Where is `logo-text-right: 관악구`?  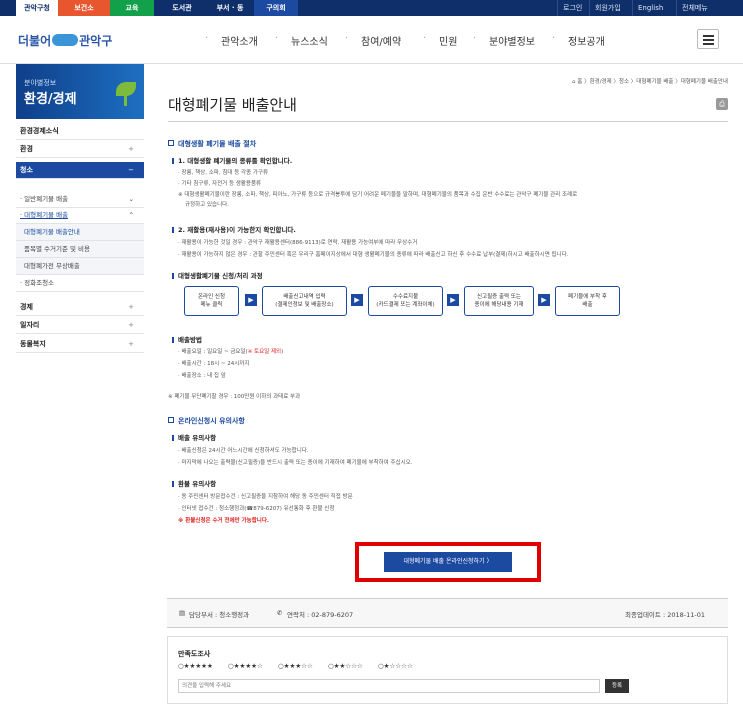 logo-text-right: 관악구 is located at coordinates (96, 41).